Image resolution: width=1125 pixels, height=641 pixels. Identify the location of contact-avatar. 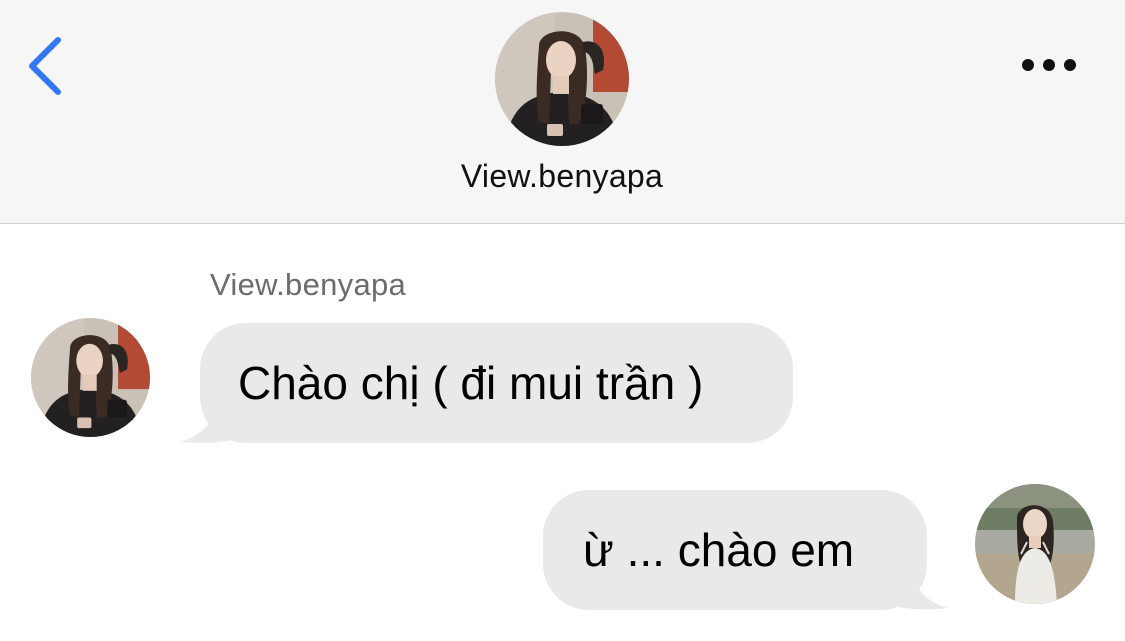
(90, 377).